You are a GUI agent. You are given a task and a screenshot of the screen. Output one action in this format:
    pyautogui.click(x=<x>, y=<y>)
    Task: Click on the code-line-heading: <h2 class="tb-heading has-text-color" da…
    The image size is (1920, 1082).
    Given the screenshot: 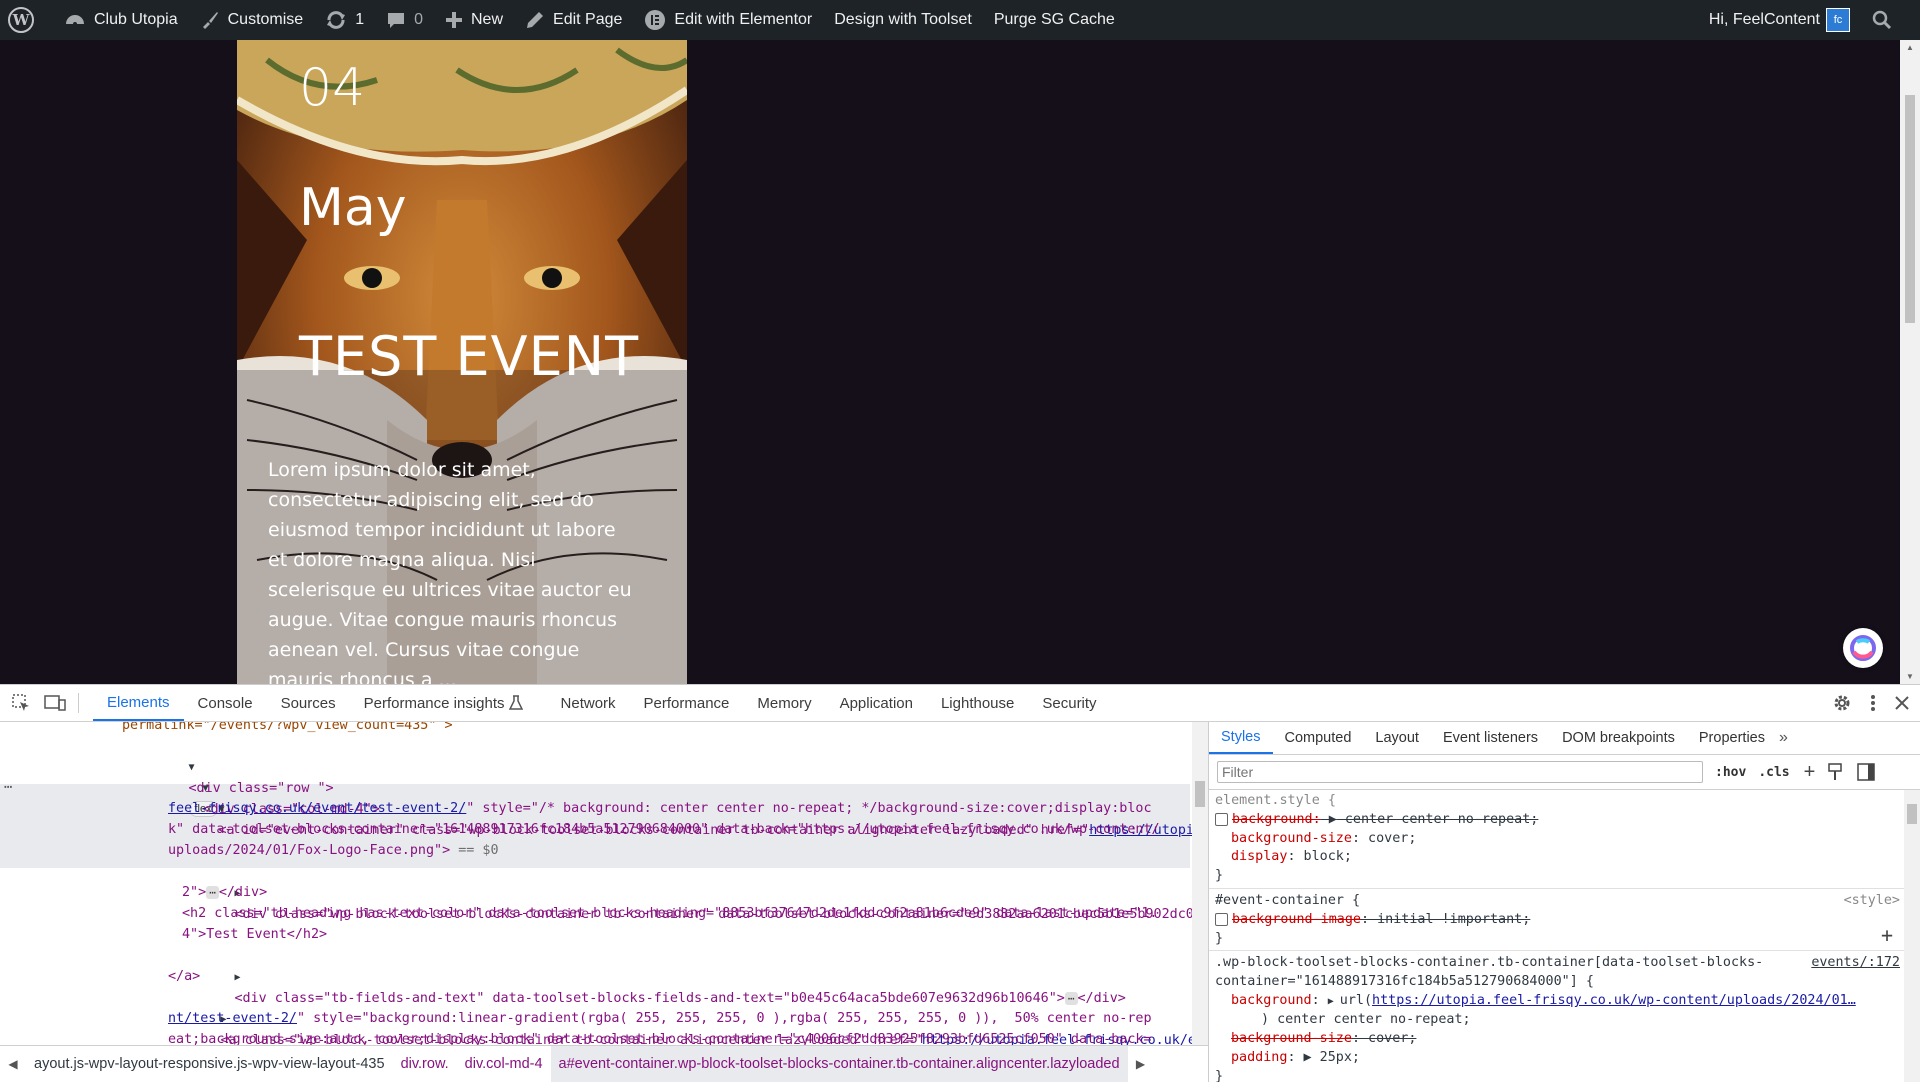 What is the action you would take?
    pyautogui.click(x=669, y=913)
    